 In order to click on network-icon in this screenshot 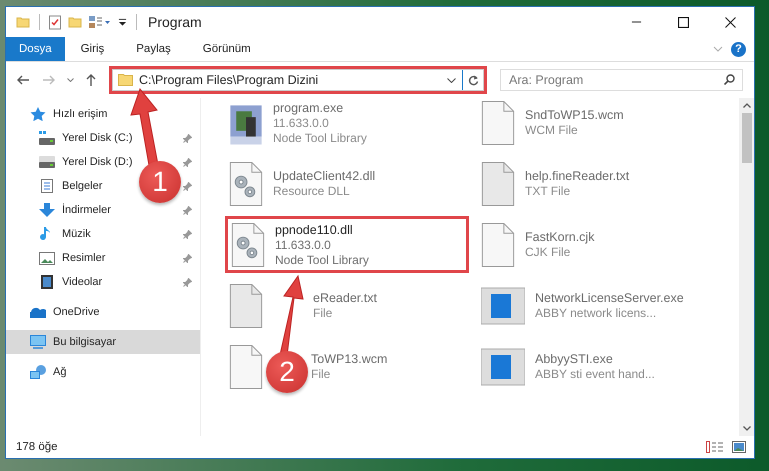, I will do `click(38, 372)`.